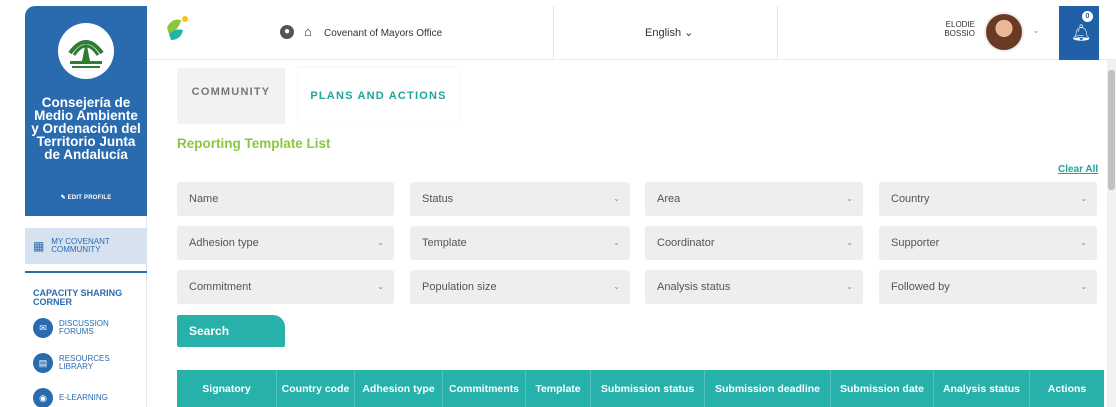 This screenshot has height=407, width=1116. I want to click on sidebar-item-e-learning: ◉ E-LEARNING, so click(70, 397).